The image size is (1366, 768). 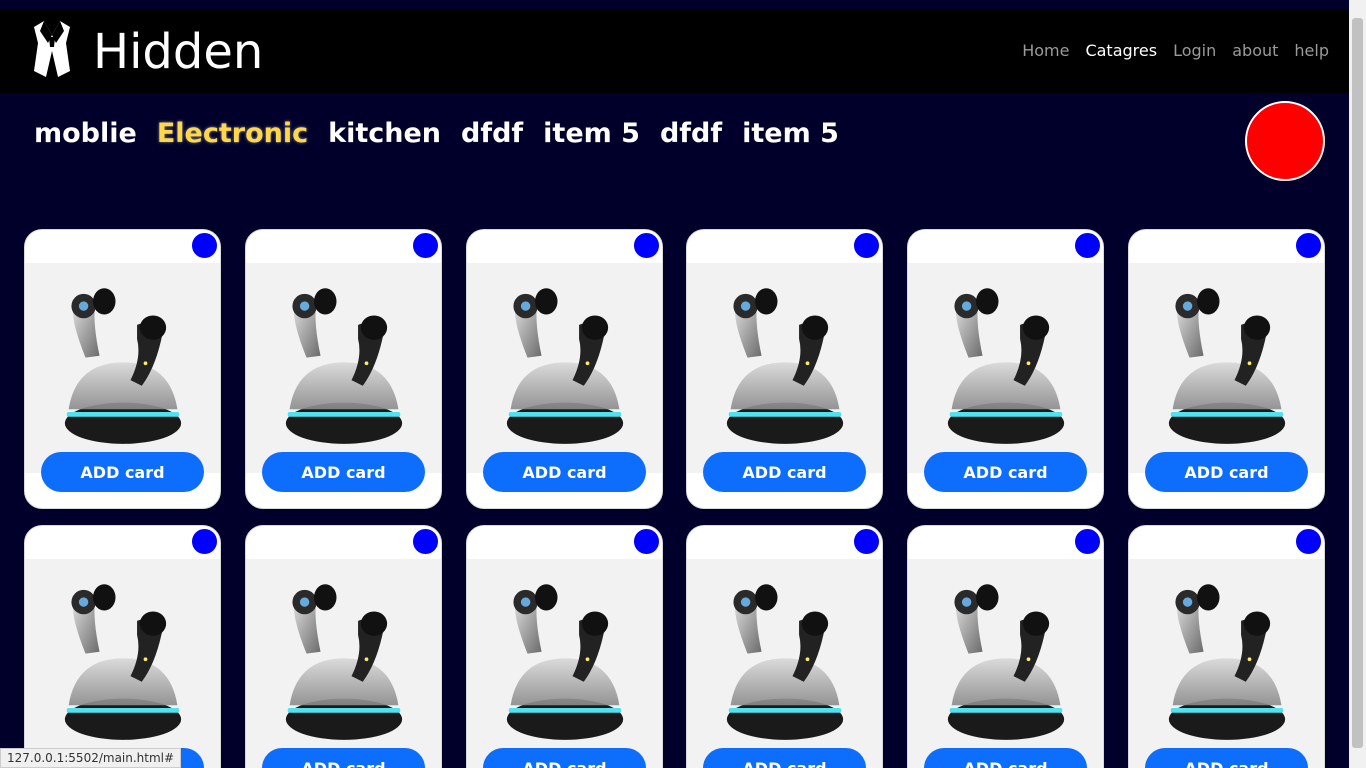 I want to click on page-scrollbar, so click(x=1357, y=384).